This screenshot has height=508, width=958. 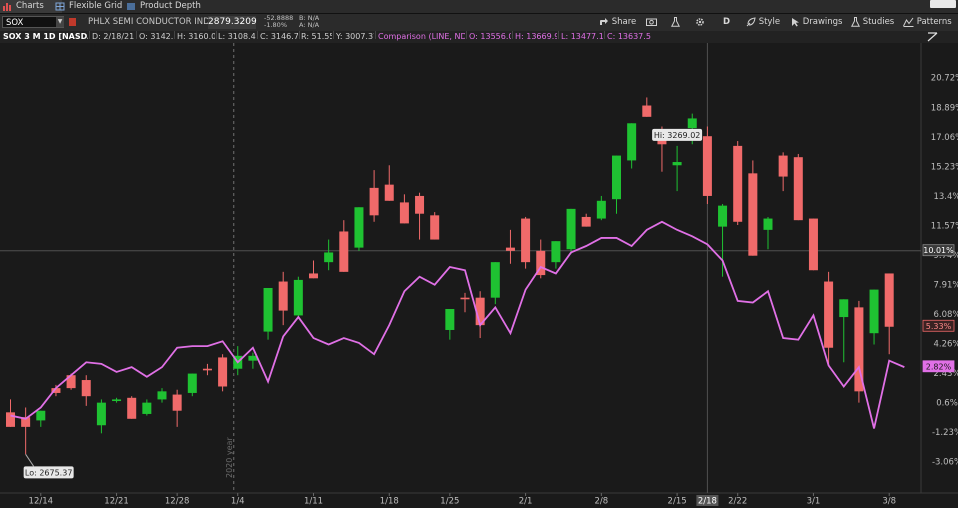 What do you see at coordinates (41, 502) in the screenshot?
I see `x-tick-label: 12/14` at bounding box center [41, 502].